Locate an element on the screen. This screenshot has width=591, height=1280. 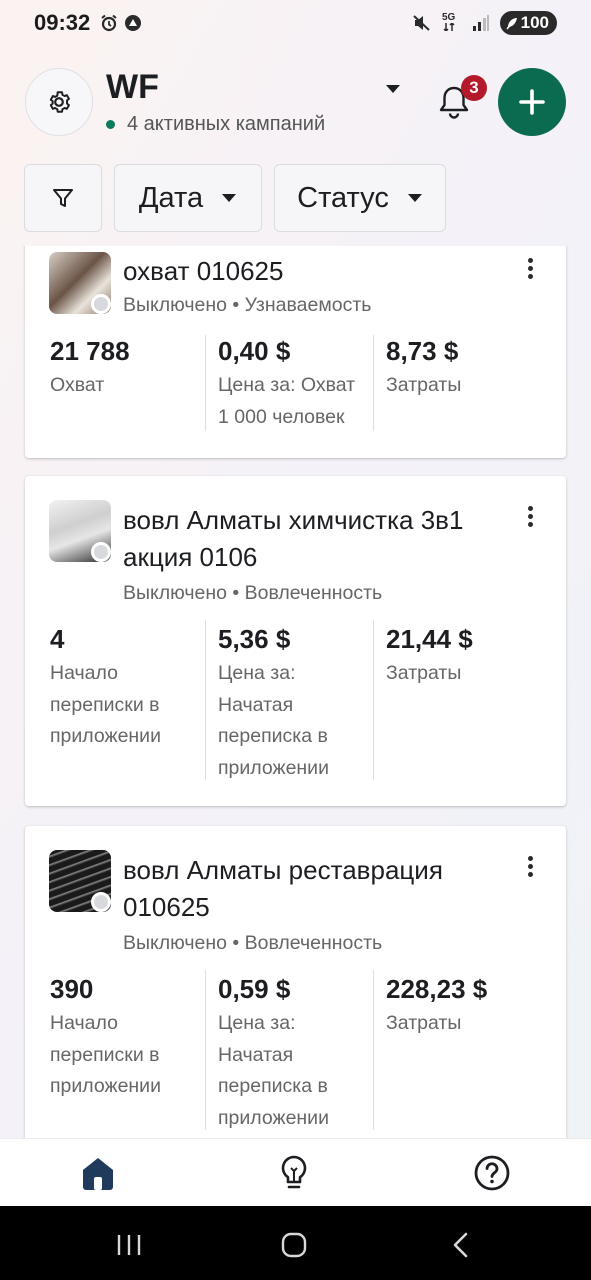
nav-help is located at coordinates (492, 1173).